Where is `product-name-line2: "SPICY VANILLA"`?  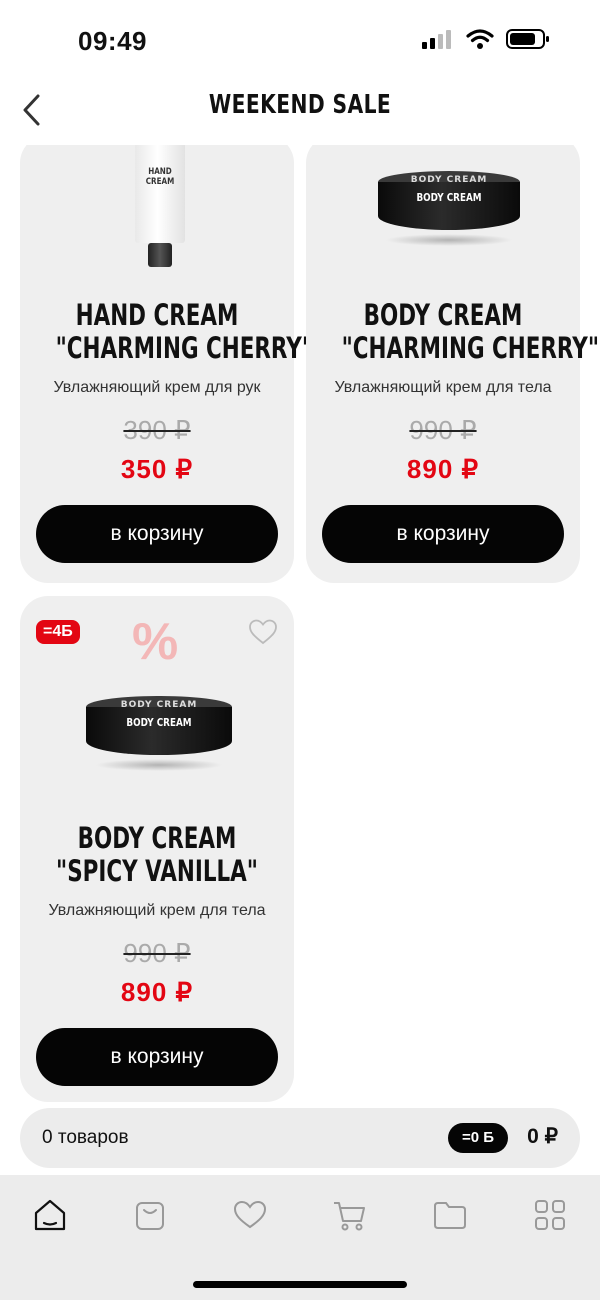
product-name-line2: "SPICY VANILLA" is located at coordinates (157, 871).